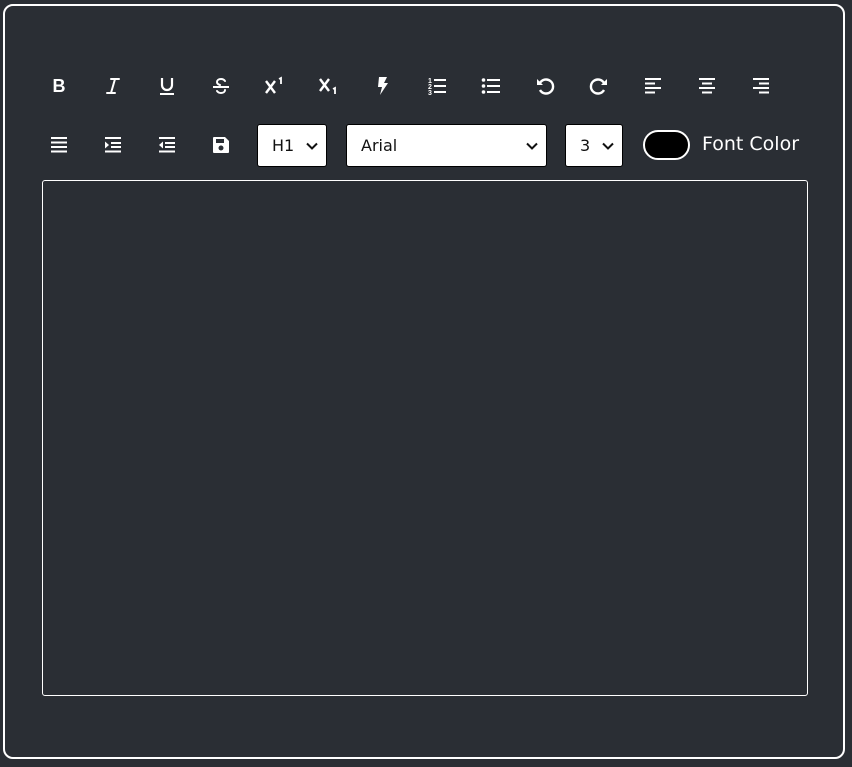 This screenshot has height=767, width=852. I want to click on italic-icon, so click(113, 86).